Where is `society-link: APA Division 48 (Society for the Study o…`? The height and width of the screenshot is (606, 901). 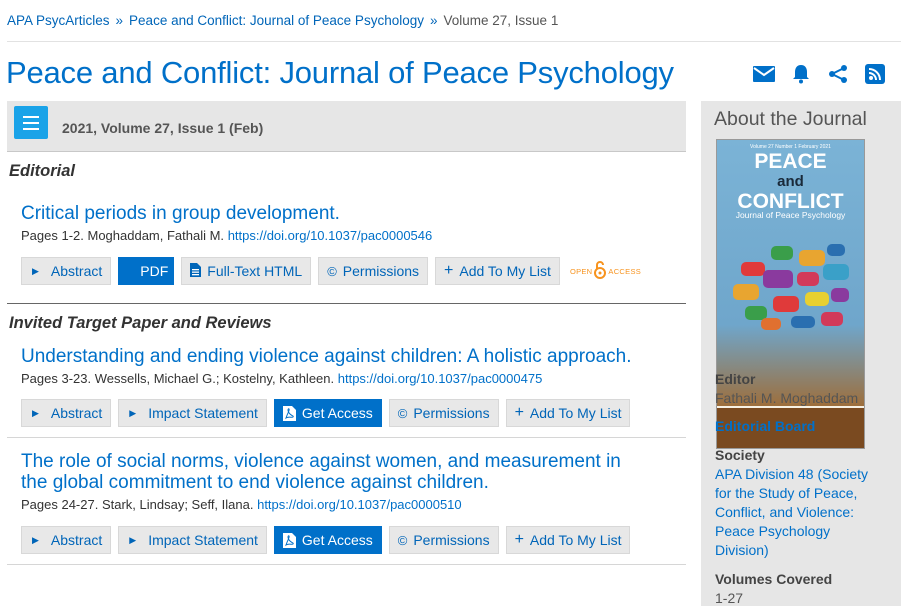 society-link: APA Division 48 (Society for the Study o… is located at coordinates (791, 512).